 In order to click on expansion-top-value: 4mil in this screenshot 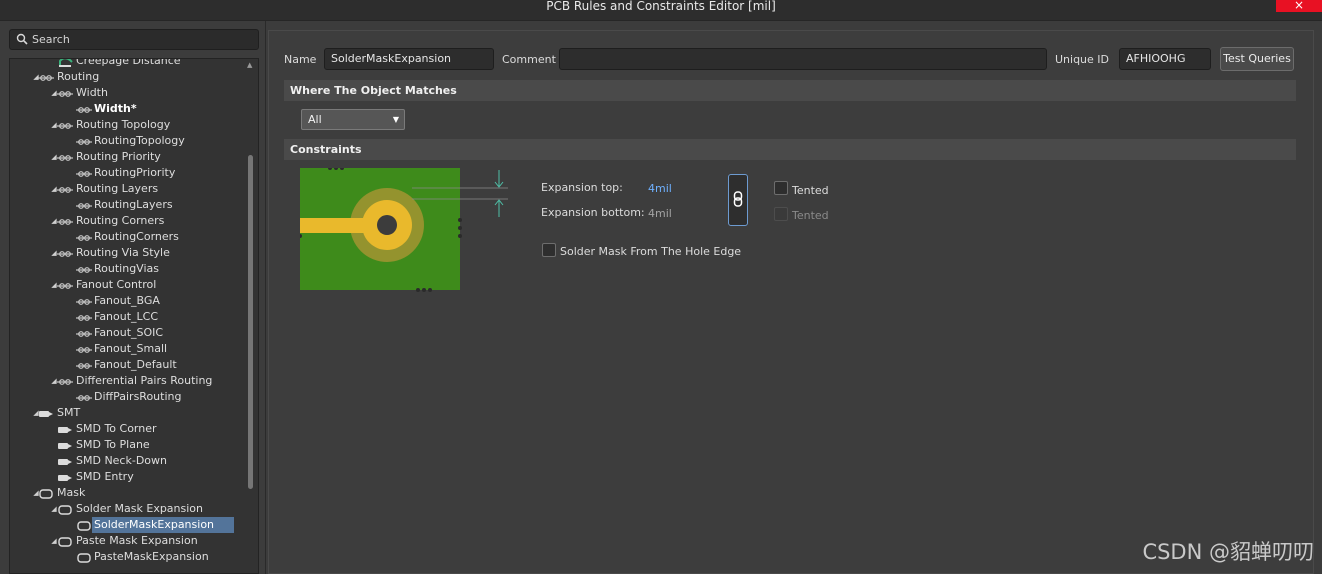, I will do `click(660, 188)`.